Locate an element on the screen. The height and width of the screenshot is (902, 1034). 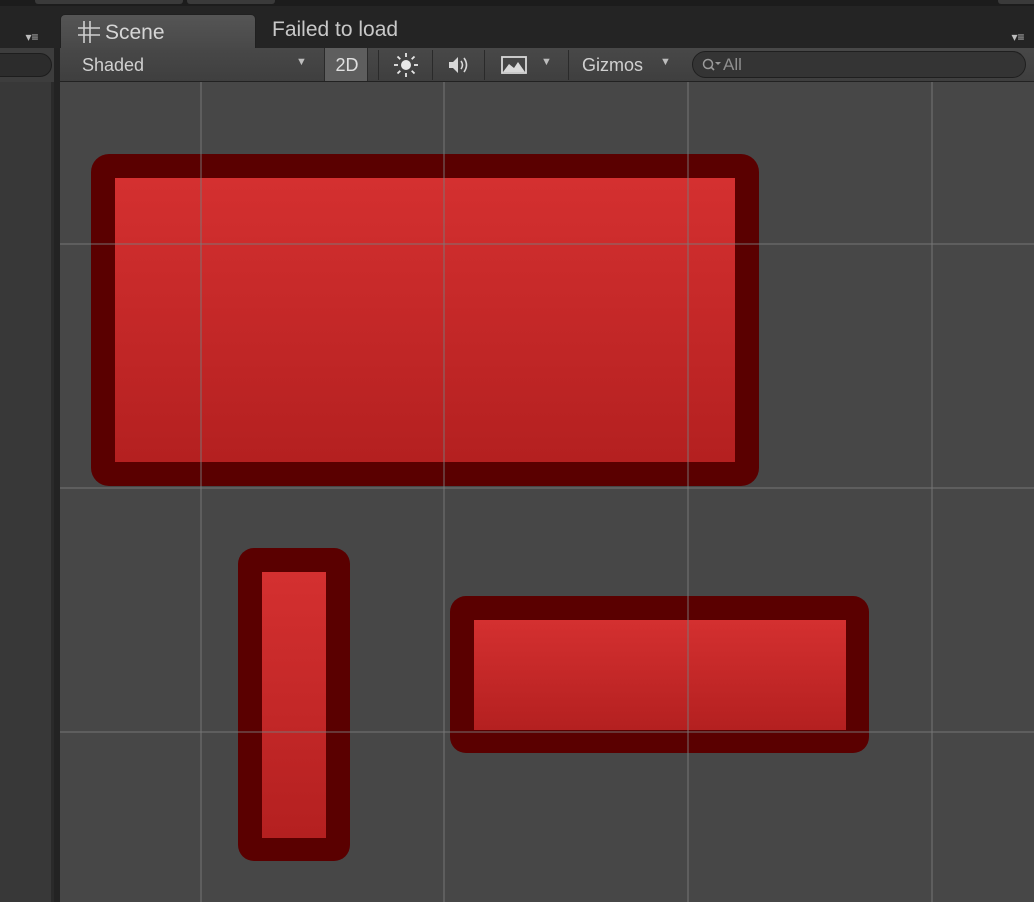
tab-failed-to-load: Failed to load is located at coordinates (335, 30).